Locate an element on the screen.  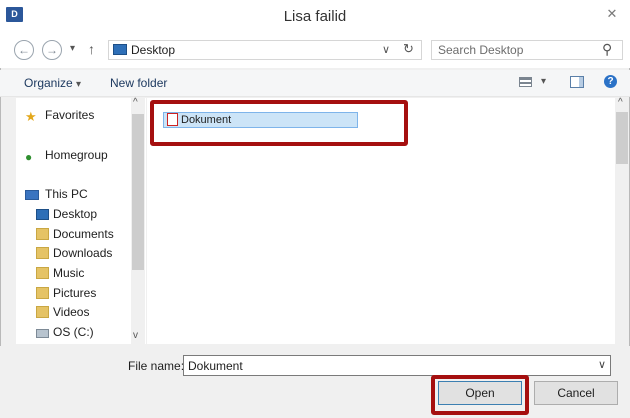
navigation-pane-scroll-down: v is located at coordinates (135, 335).